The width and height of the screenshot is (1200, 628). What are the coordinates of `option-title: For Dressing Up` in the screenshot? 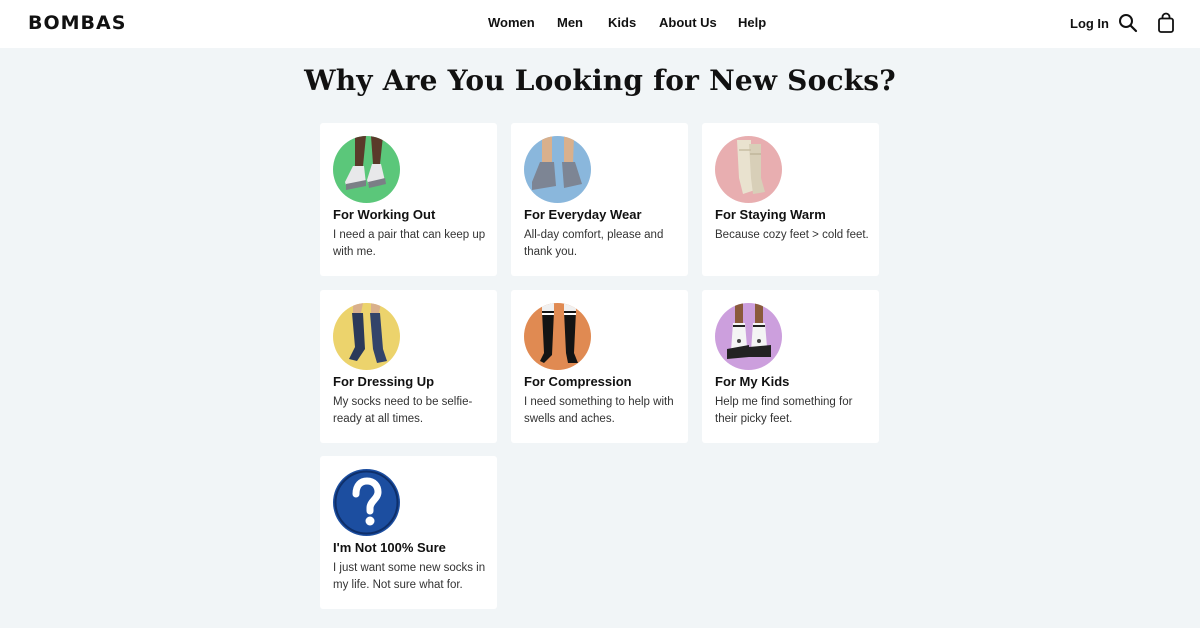 It's located at (384, 381).